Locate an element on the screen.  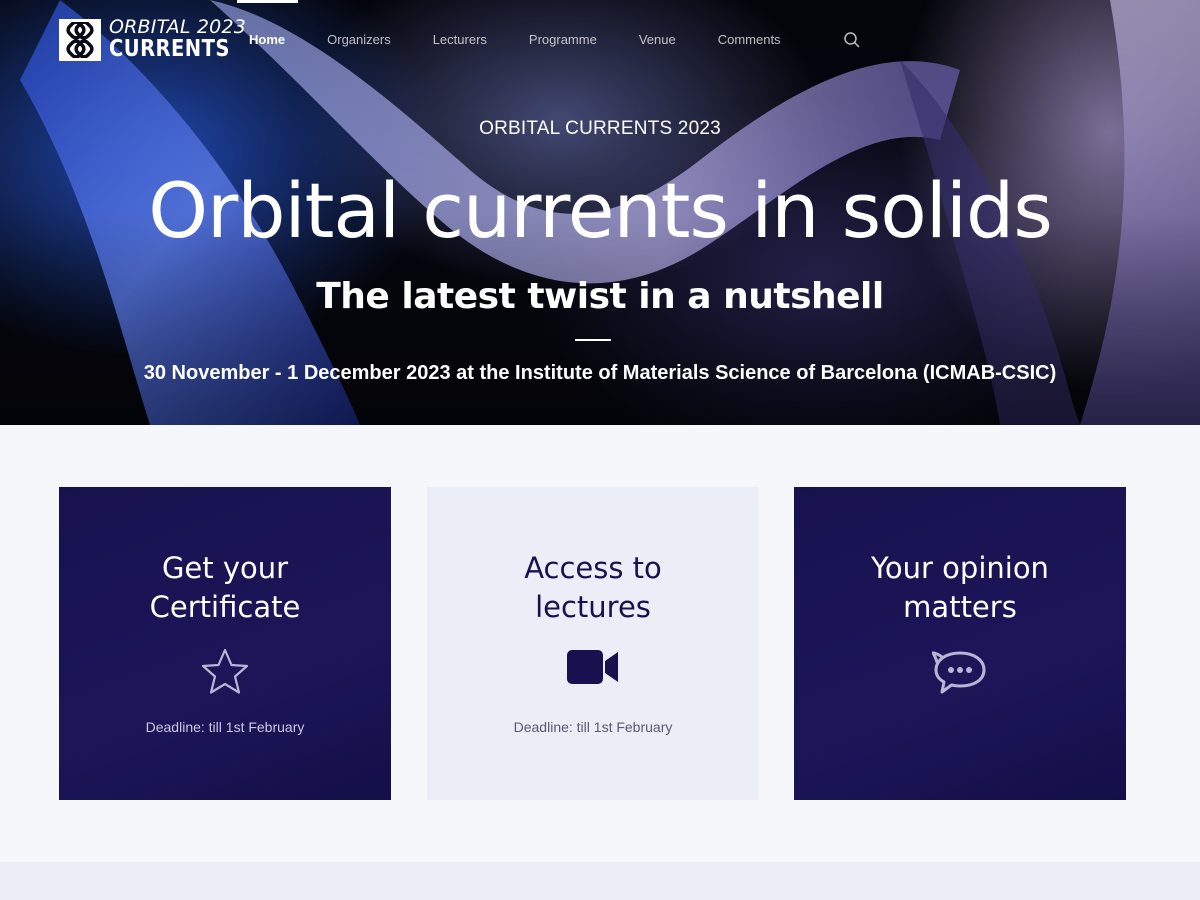
hero-title: Orbital currents in solids is located at coordinates (600, 210).